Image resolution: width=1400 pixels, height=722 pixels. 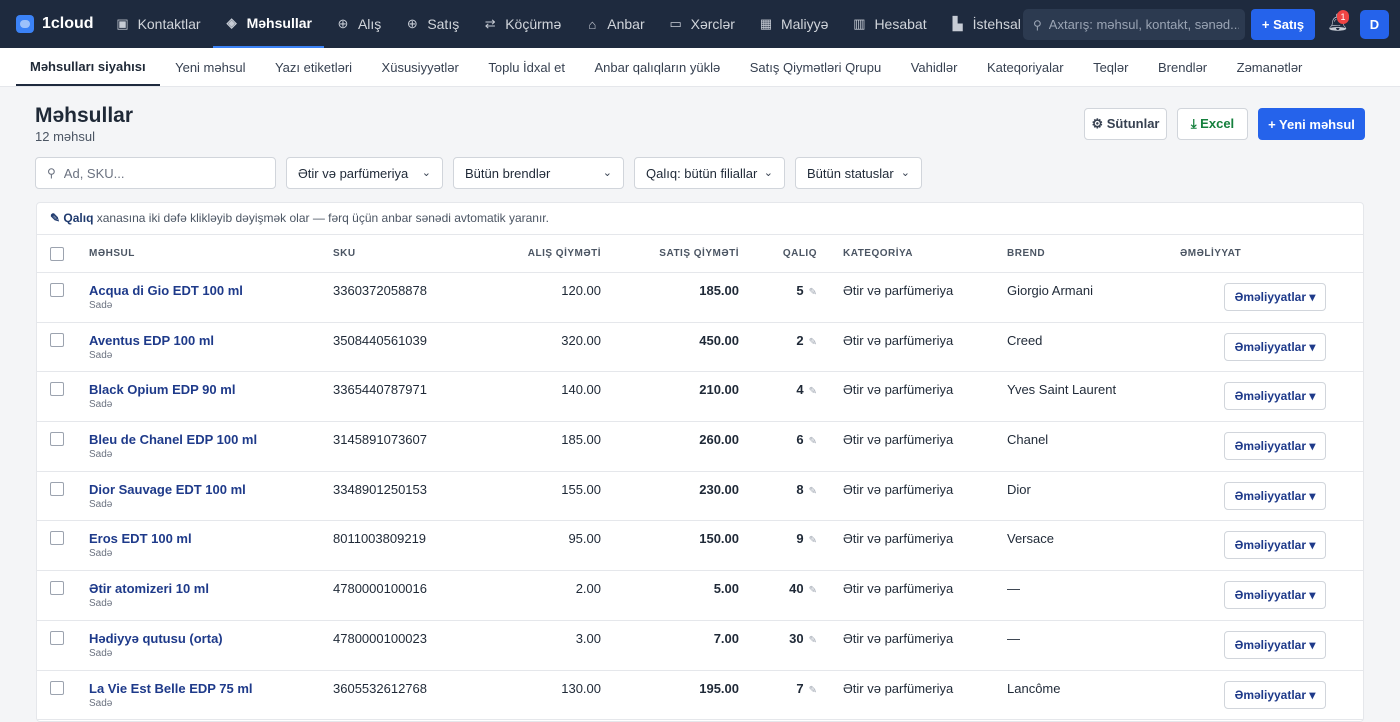 I want to click on actions-cell: Əməliyyatlar ▾, so click(x=1271, y=546).